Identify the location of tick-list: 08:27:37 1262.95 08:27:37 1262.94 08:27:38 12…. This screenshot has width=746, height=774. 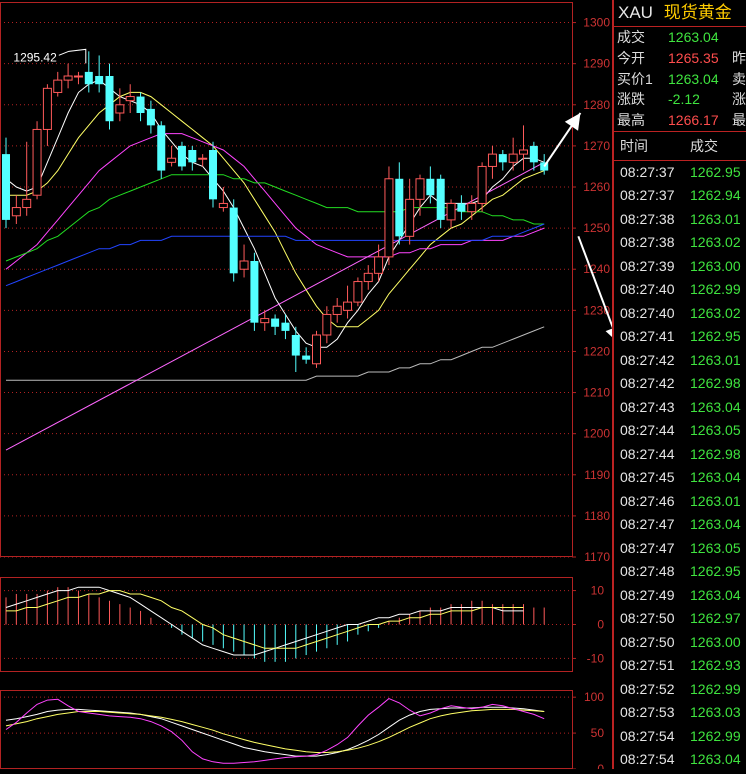
(680, 466).